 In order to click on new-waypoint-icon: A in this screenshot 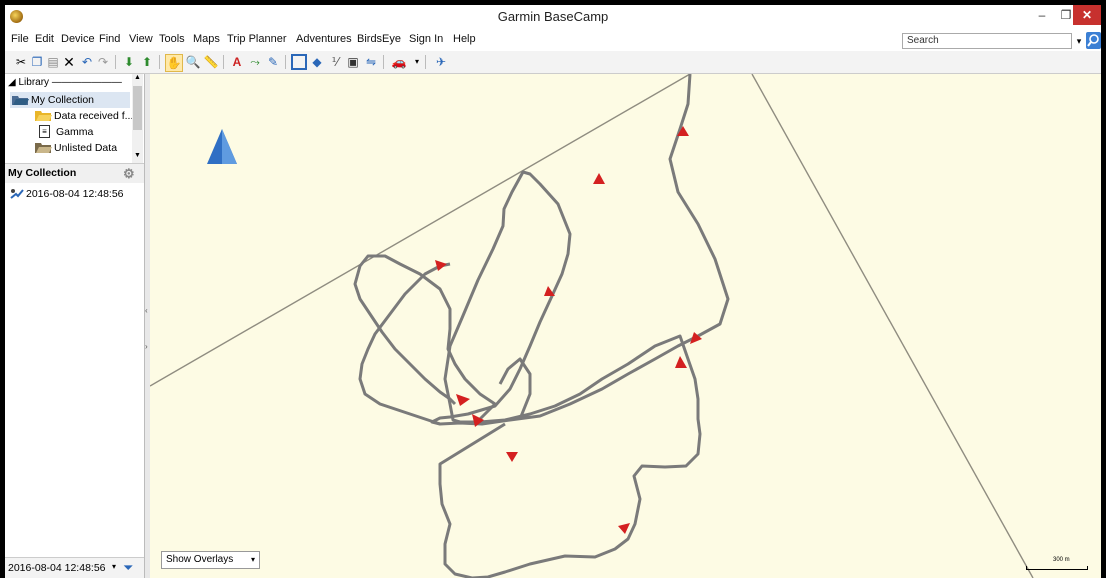, I will do `click(237, 62)`.